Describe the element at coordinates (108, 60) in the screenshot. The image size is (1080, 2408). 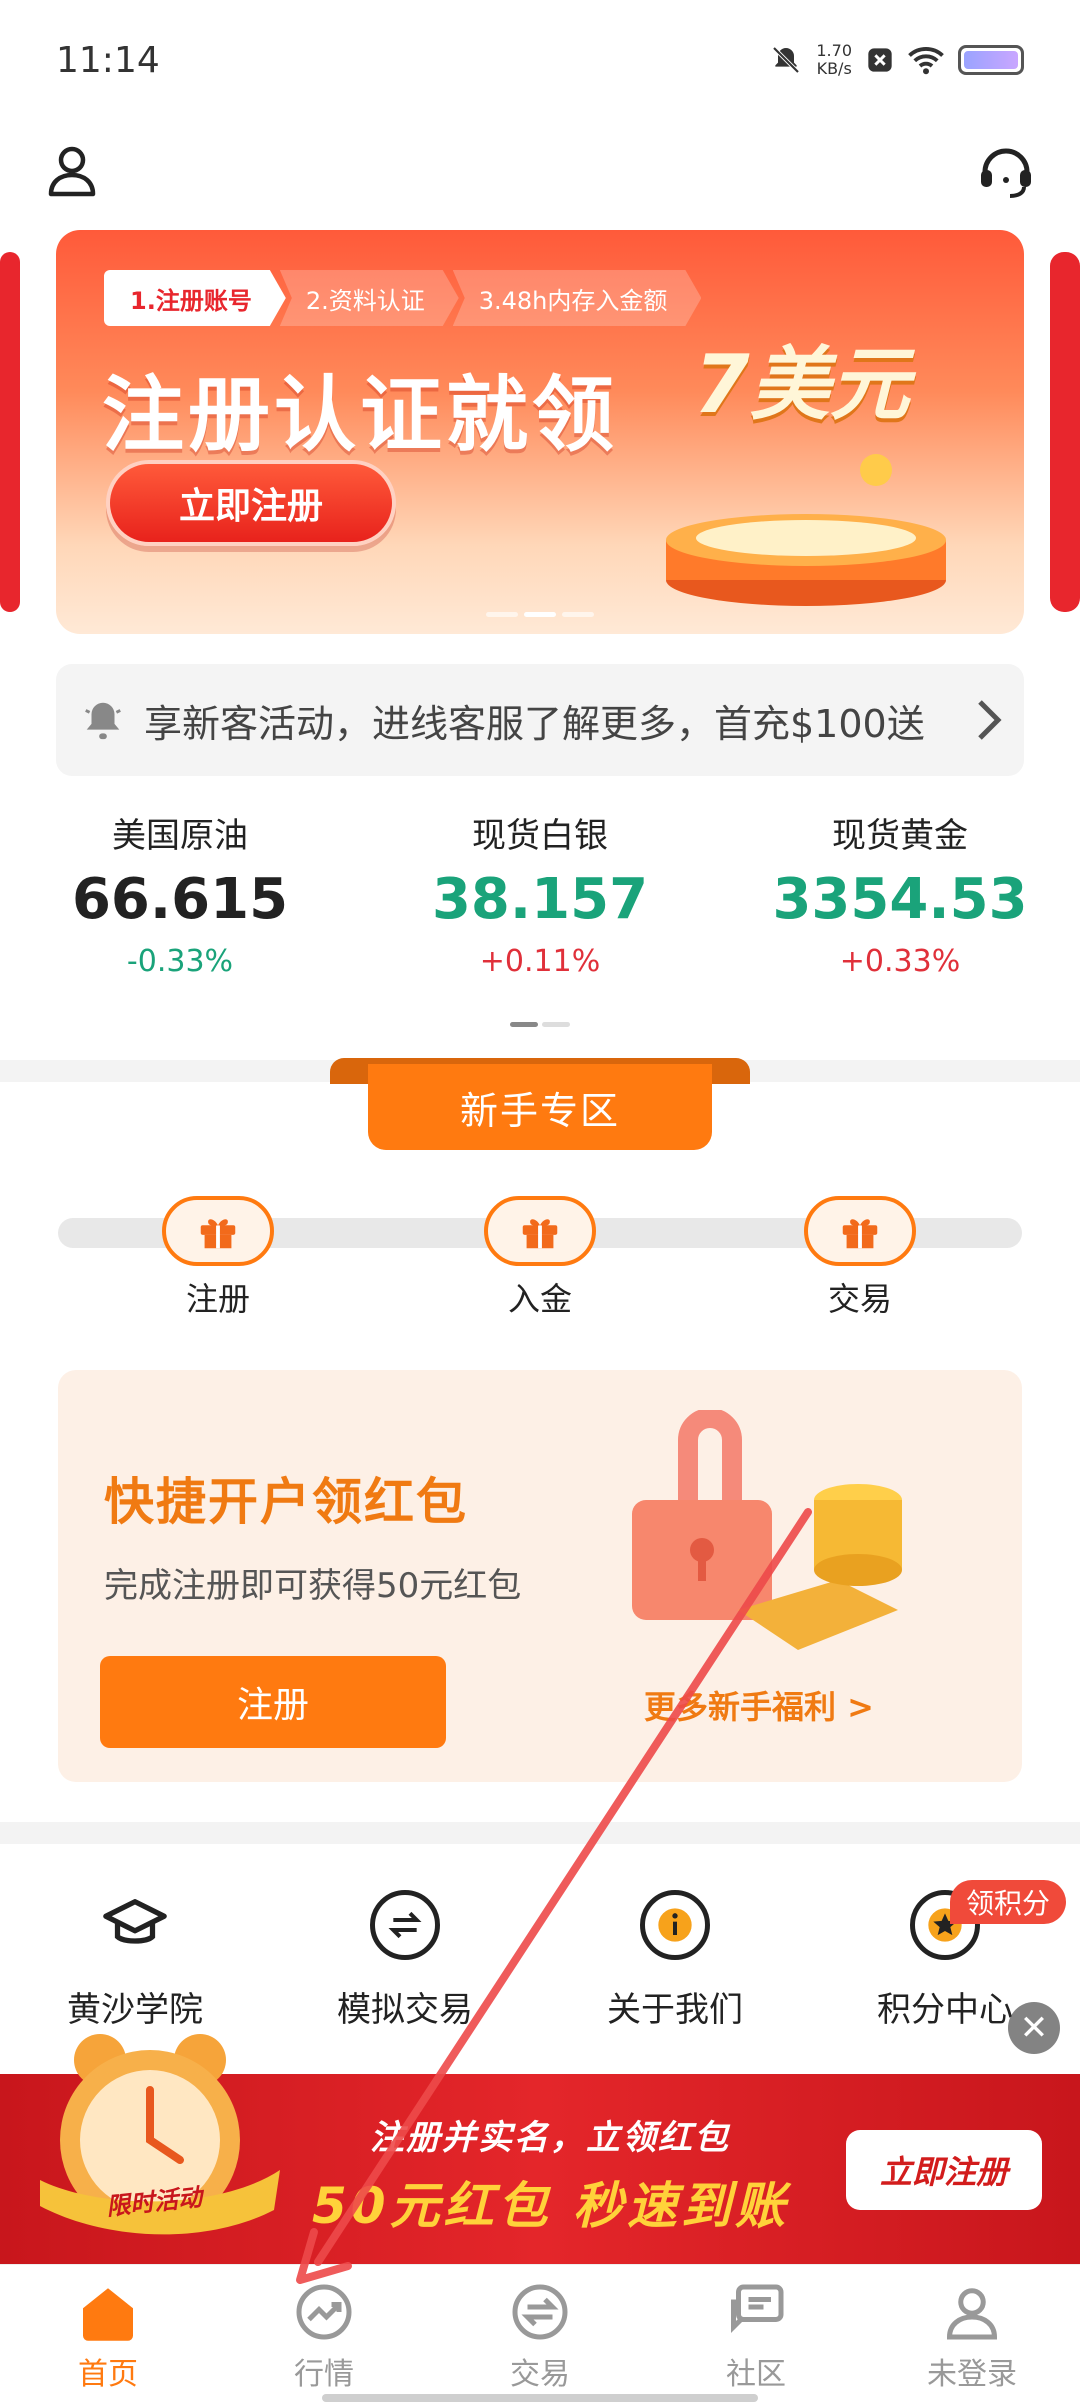
I see `status-time: 11:14` at that location.